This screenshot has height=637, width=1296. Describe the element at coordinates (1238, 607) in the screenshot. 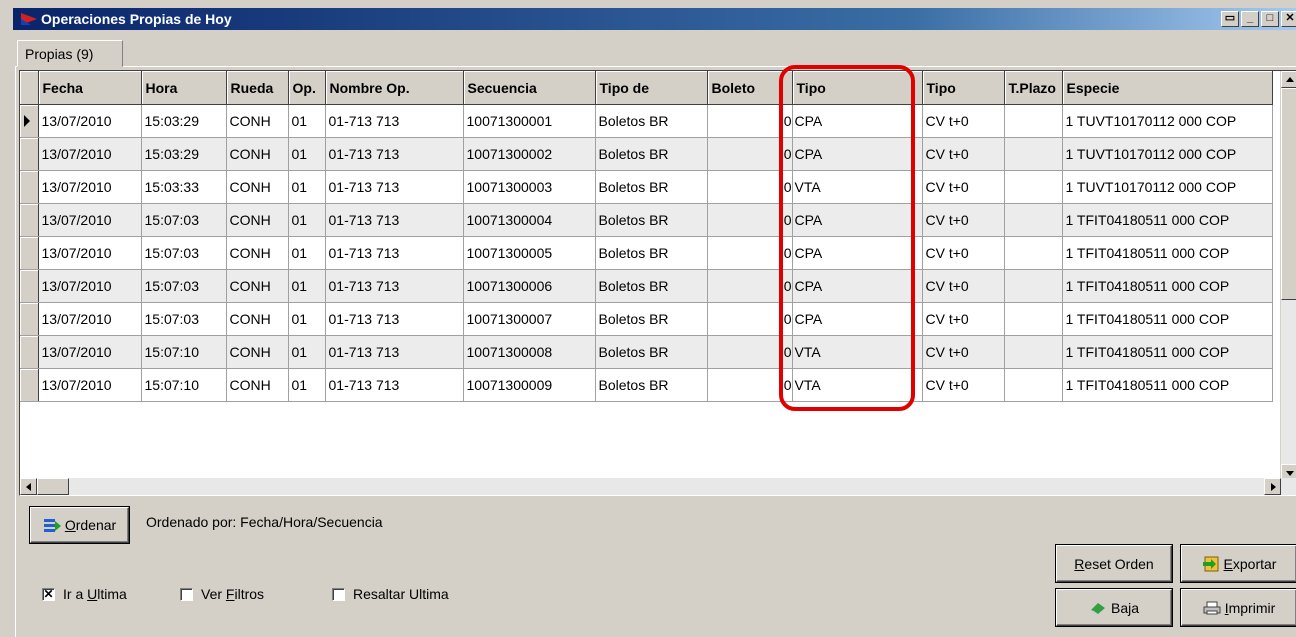

I see `imprimir-button: Imprimir` at that location.